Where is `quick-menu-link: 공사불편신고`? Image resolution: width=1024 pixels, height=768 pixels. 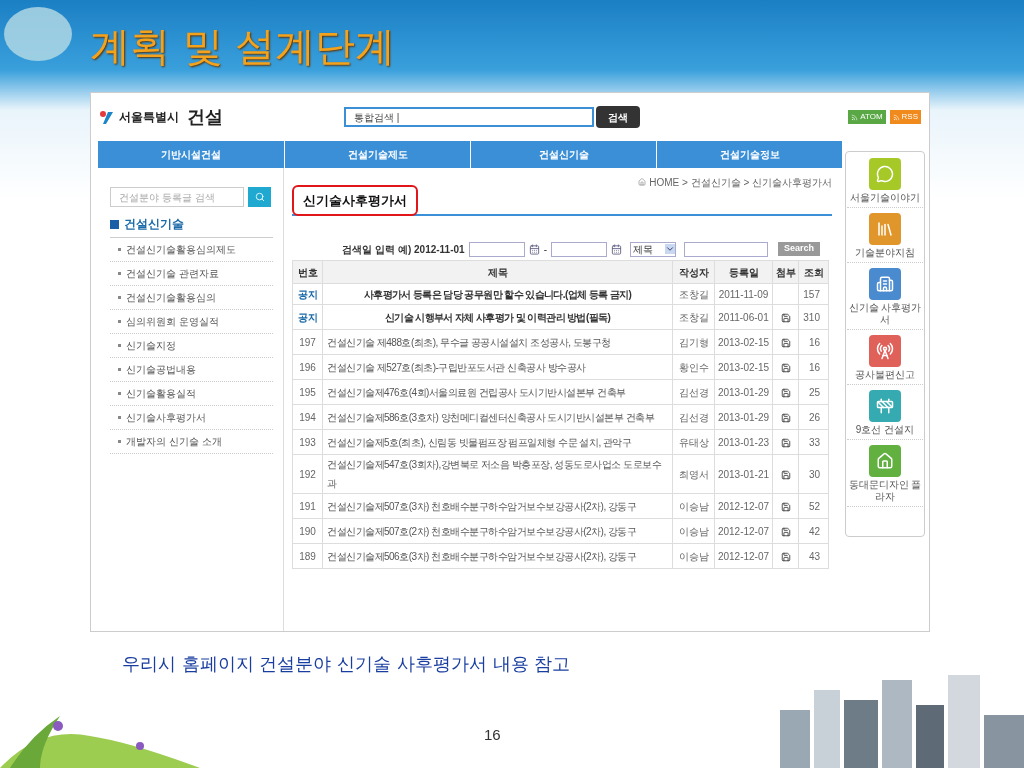
quick-menu-link: 공사불편신고 is located at coordinates (885, 375).